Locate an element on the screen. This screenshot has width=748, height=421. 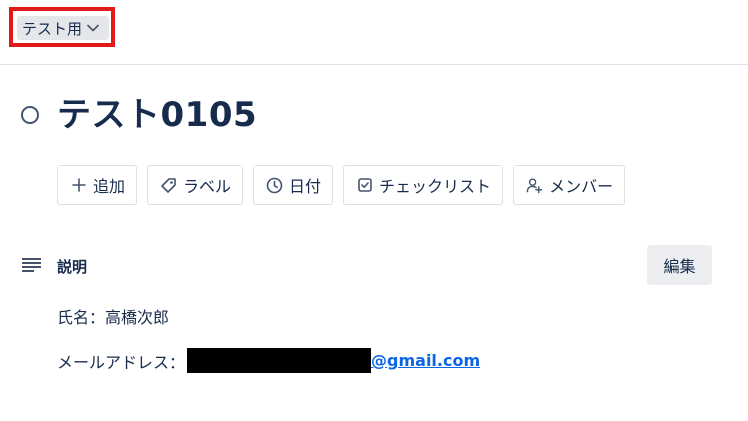
dates-button: 日付 is located at coordinates (293, 185).